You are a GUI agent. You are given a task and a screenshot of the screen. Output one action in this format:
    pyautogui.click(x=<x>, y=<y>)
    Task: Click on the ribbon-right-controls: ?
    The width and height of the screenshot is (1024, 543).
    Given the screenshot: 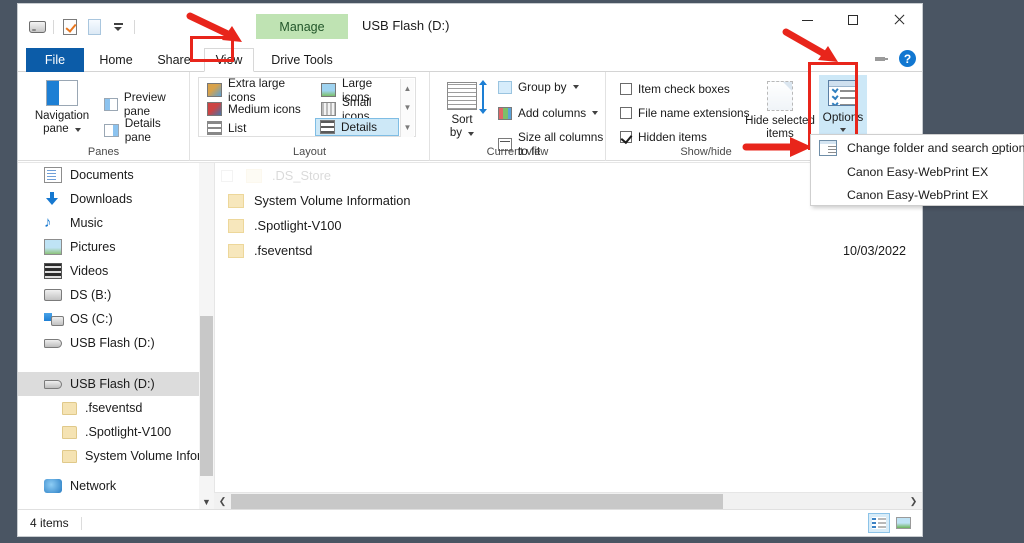 What is the action you would take?
    pyautogui.click(x=894, y=58)
    